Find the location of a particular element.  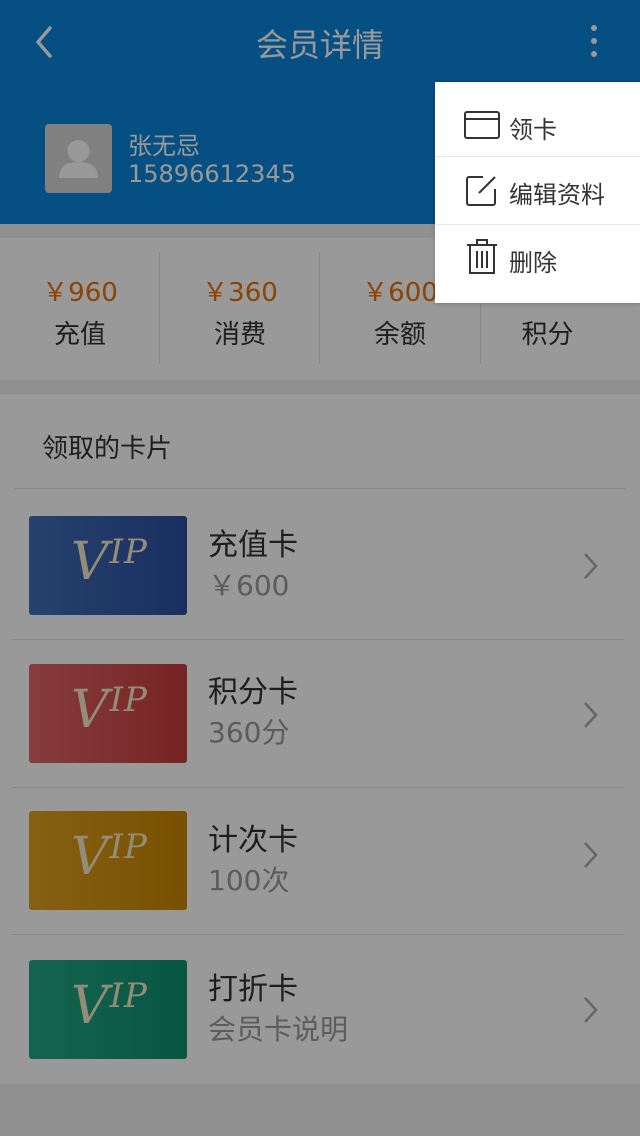

menu-item-label: 编辑资料 is located at coordinates (557, 195).